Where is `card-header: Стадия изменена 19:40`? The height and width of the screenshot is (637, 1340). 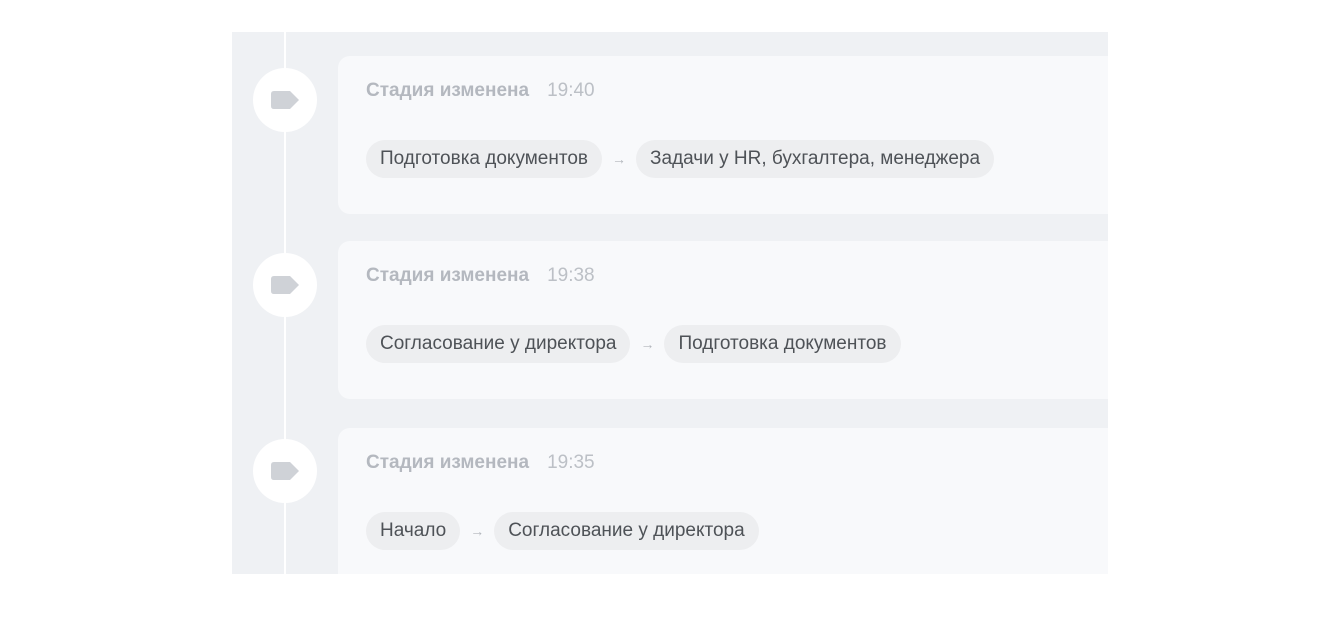
card-header: Стадия изменена 19:40 is located at coordinates (480, 91).